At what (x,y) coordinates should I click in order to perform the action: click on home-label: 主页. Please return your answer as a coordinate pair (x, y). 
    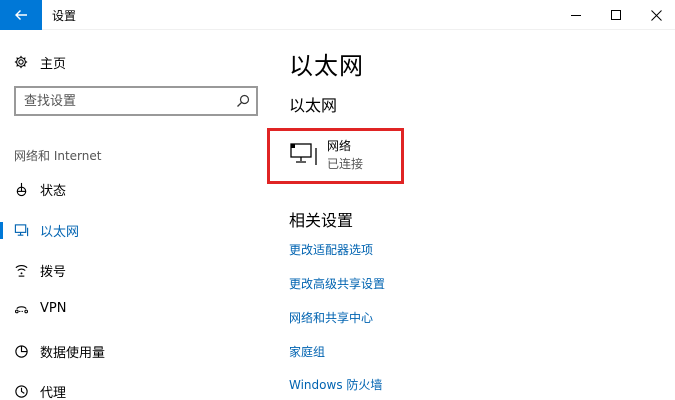
    Looking at the image, I should click on (53, 64).